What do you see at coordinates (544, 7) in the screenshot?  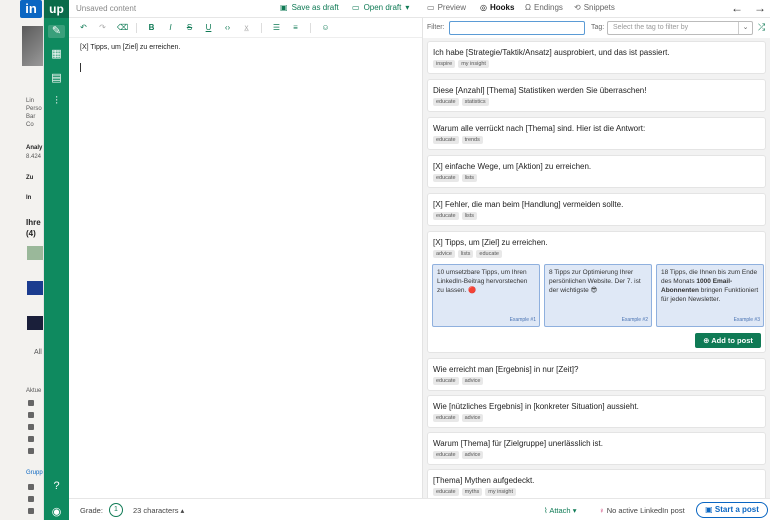 I see `tab-endings: Ω Endings` at bounding box center [544, 7].